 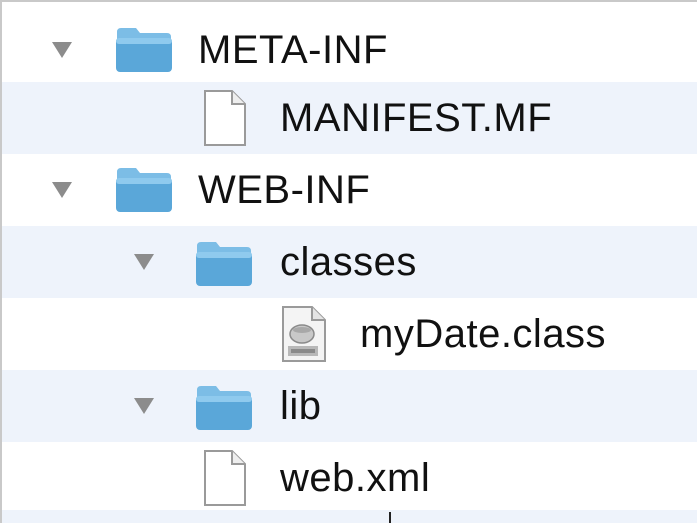 I want to click on tree-row-classes: classes, so click(x=349, y=262).